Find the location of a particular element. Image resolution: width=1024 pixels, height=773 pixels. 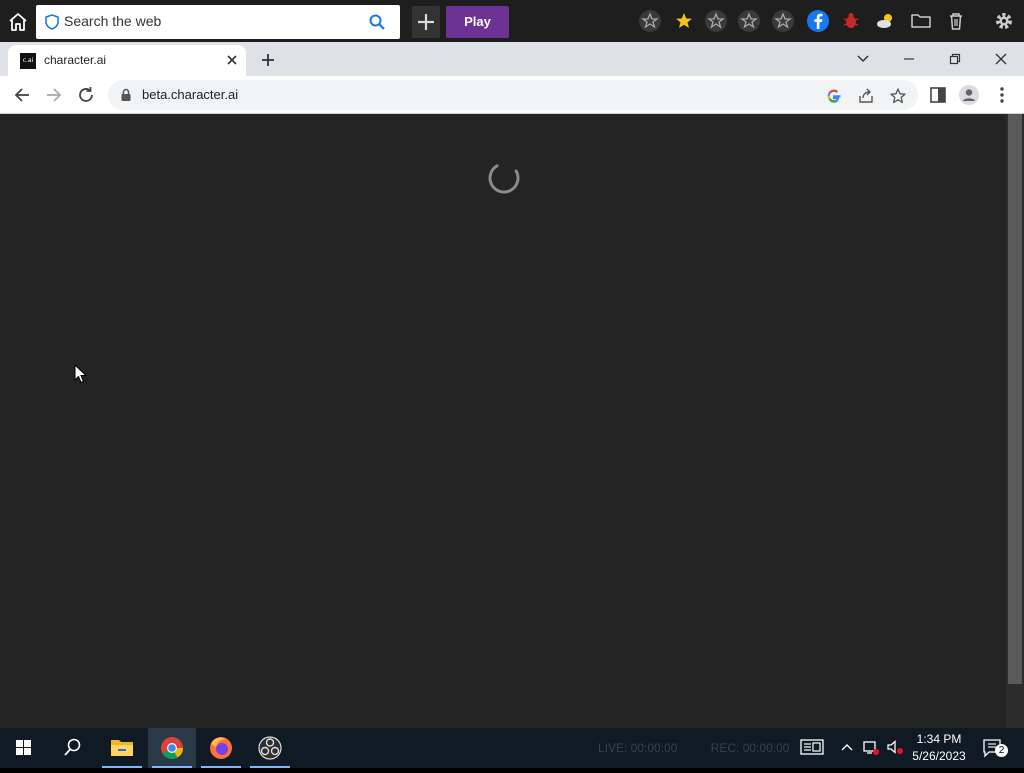

minimize-icon is located at coordinates (909, 59).